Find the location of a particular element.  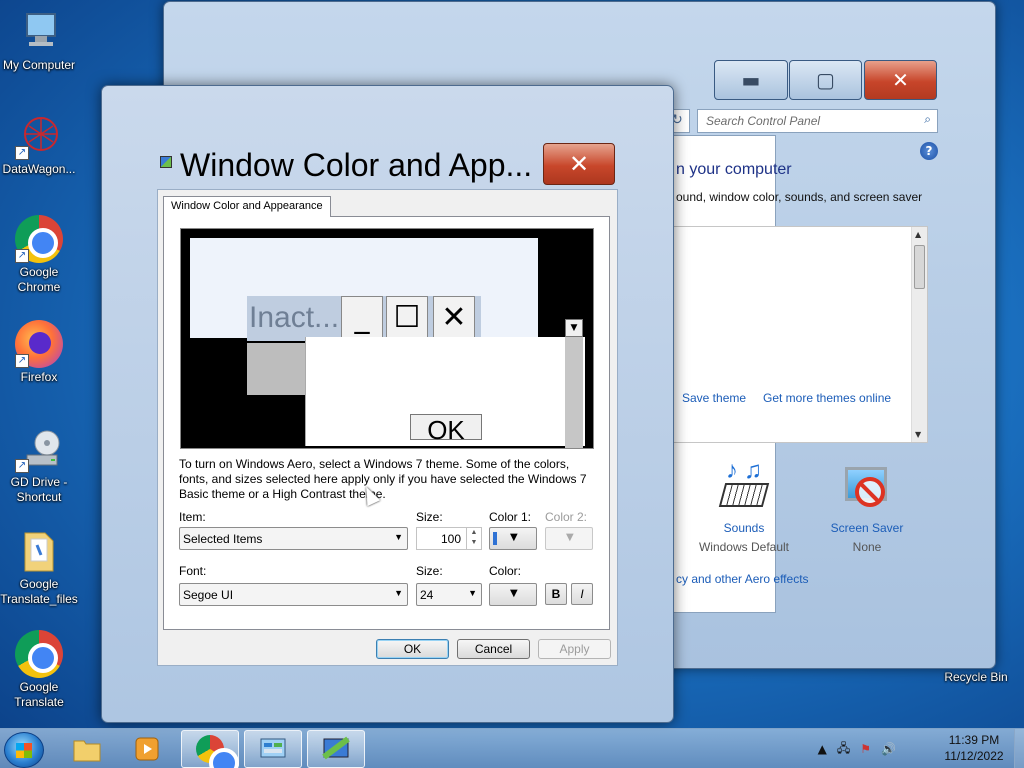

taskbar-media-player is located at coordinates (147, 749).